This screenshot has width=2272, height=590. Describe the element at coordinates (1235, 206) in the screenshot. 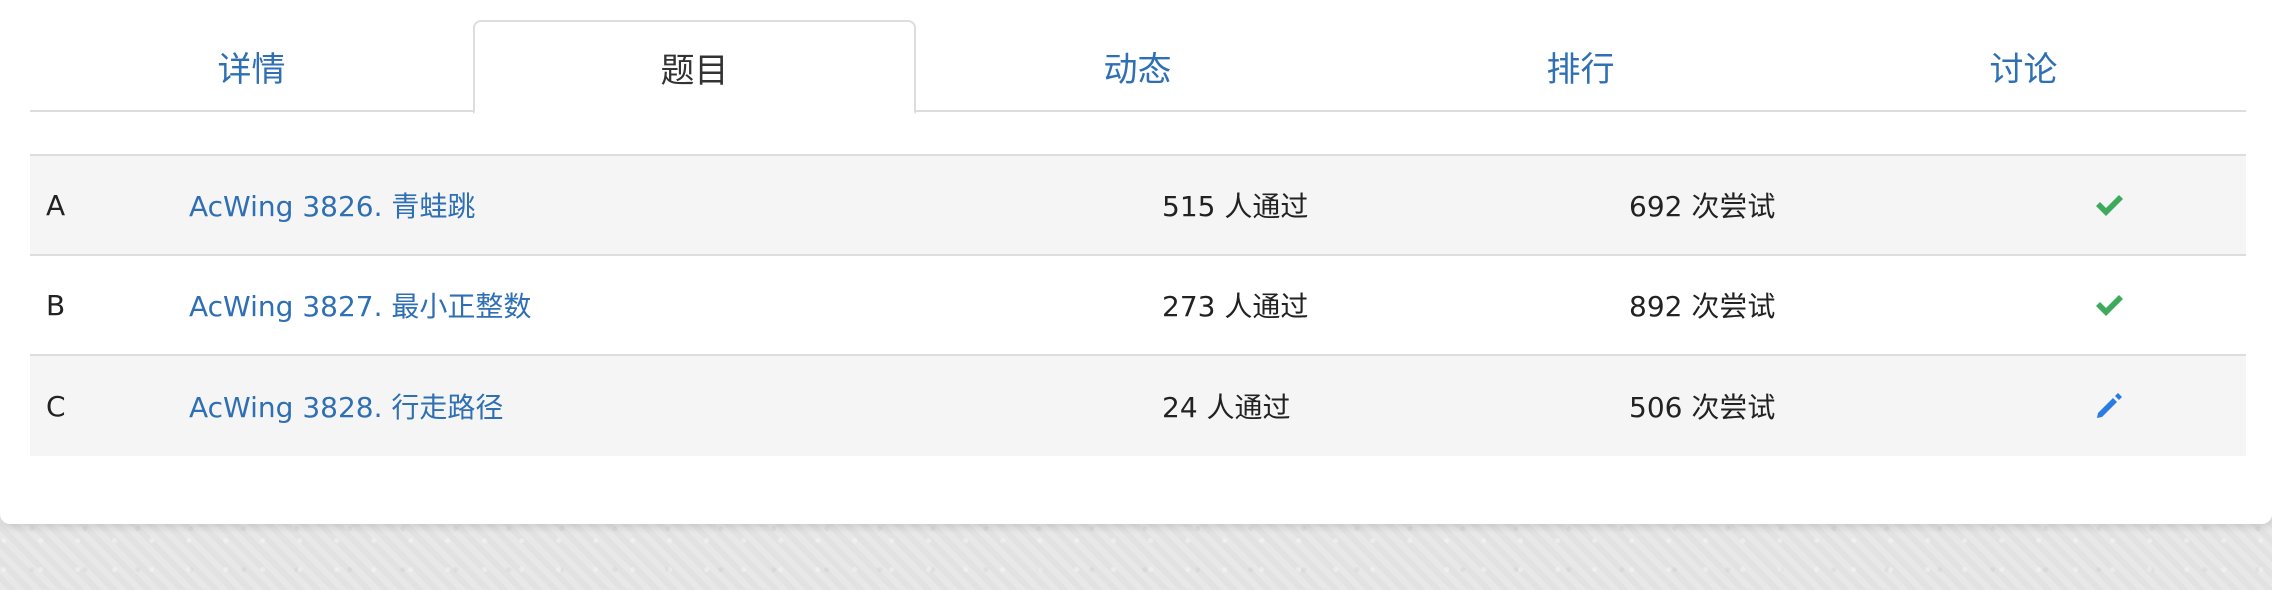

I see `passed-count: 515 人通过` at that location.